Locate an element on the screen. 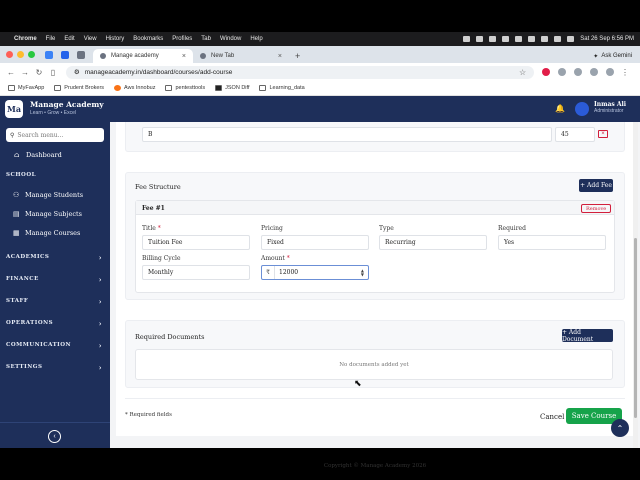 The width and height of the screenshot is (640, 480). section-finance: FINANCE › is located at coordinates (55, 279).